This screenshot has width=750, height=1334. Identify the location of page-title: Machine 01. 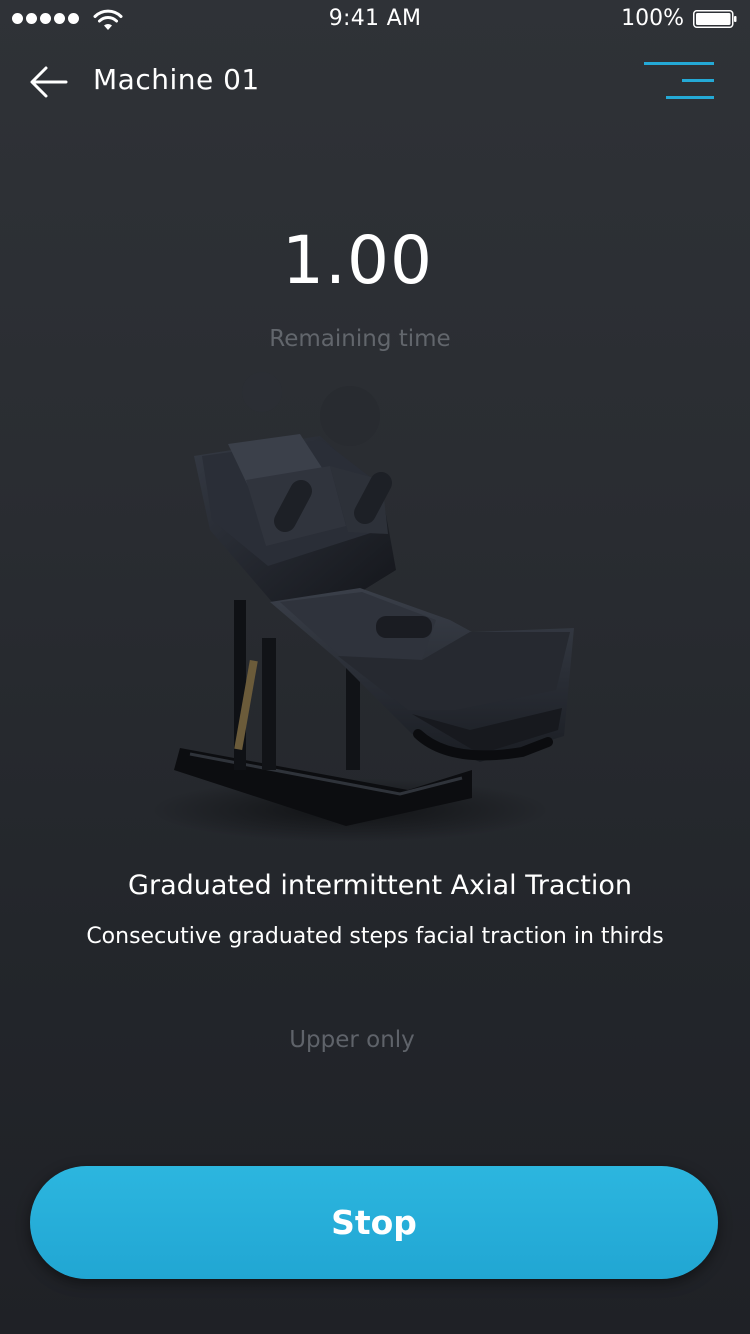
(176, 79).